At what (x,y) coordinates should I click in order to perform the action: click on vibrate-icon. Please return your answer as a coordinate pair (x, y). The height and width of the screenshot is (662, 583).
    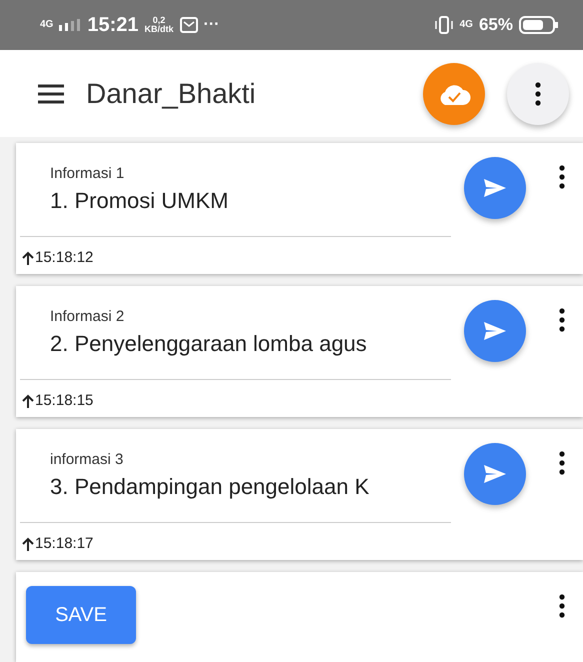
    Looking at the image, I should click on (444, 25).